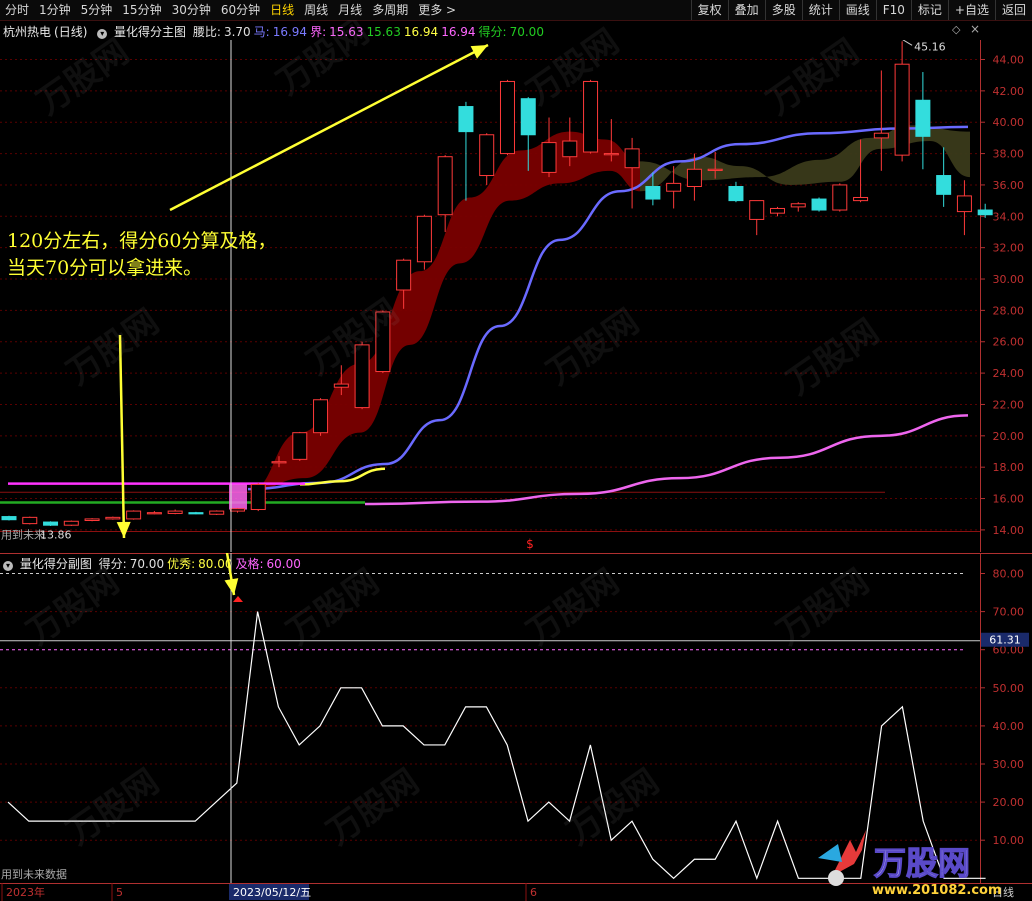  I want to click on period-tab: 60分钟, so click(240, 10).